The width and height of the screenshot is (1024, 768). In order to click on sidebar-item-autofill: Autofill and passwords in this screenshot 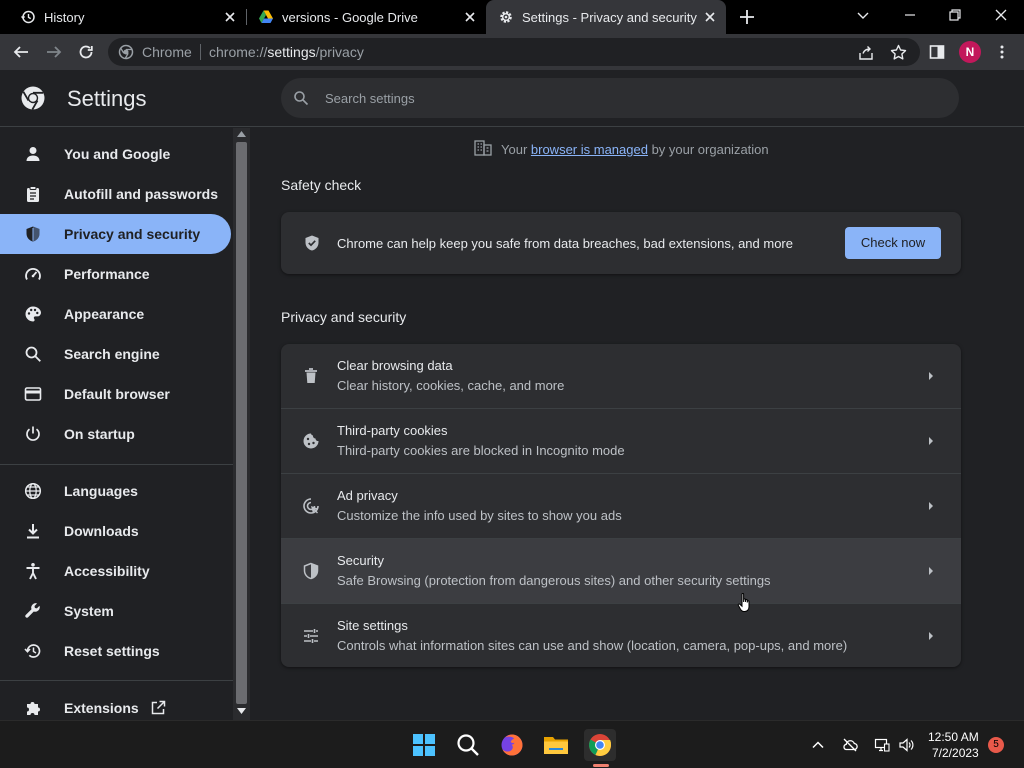, I will do `click(115, 194)`.